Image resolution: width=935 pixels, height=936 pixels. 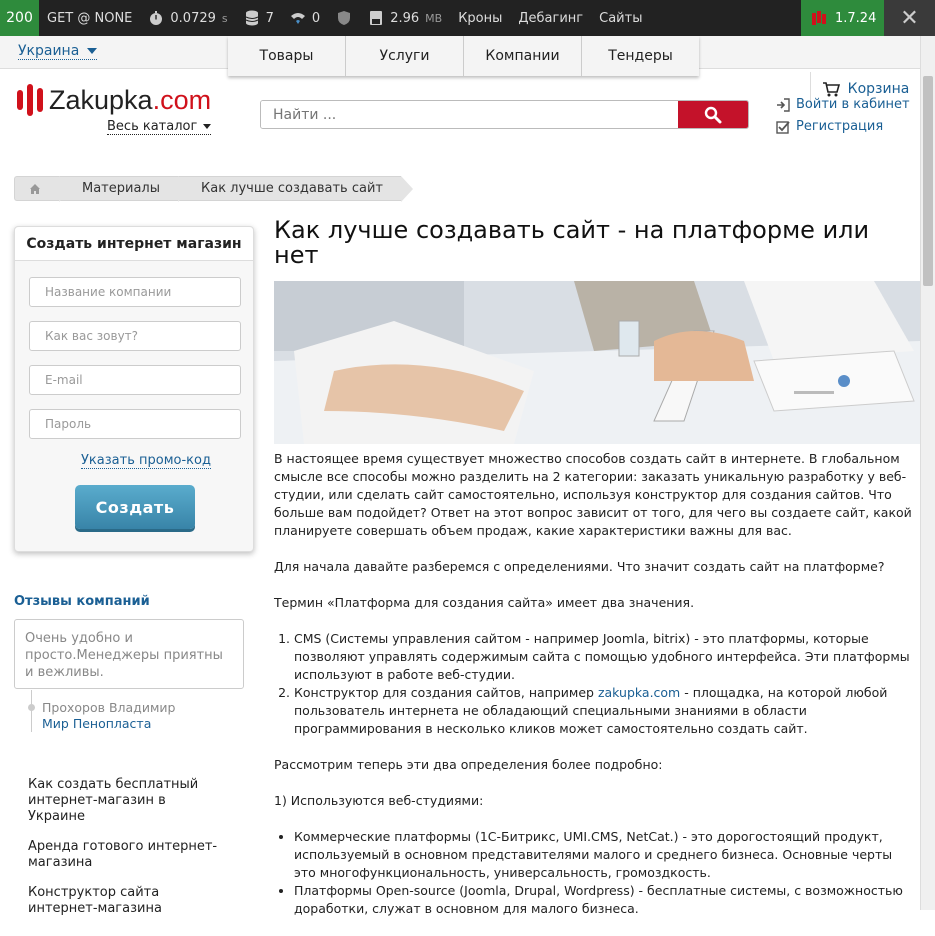 I want to click on side-link-constructor: Конструктор сайта интернет-магазина, so click(x=123, y=901).